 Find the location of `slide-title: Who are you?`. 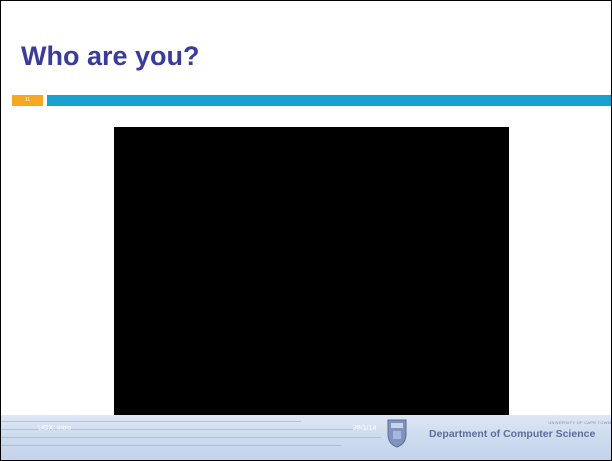

slide-title: Who are you? is located at coordinates (110, 56).